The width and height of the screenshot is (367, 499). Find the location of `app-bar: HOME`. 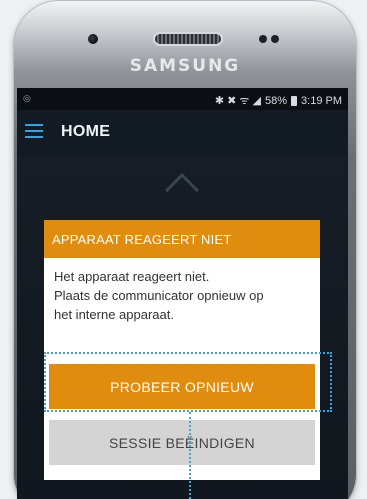

app-bar: HOME is located at coordinates (182, 133).